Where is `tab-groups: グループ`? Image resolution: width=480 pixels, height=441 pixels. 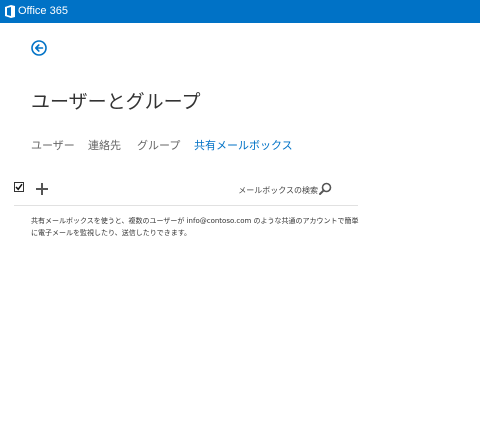 tab-groups: グループ is located at coordinates (158, 146).